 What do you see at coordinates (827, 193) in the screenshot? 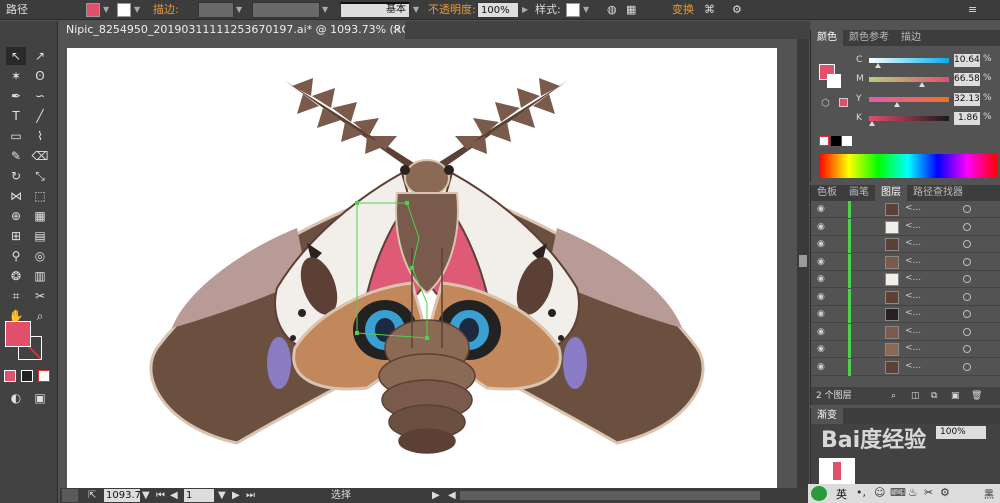
I see `tab-swatches: 色板` at bounding box center [827, 193].